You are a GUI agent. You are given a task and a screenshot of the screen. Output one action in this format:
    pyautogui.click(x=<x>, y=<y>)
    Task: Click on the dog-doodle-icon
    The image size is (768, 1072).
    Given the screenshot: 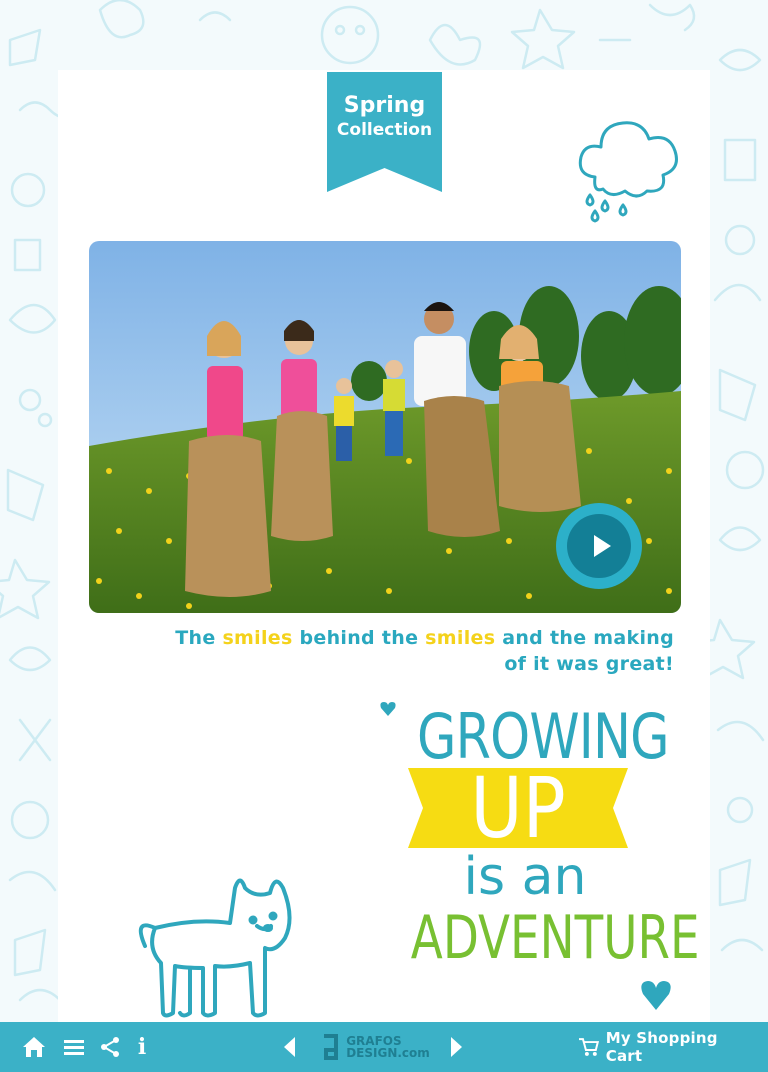 What is the action you would take?
    pyautogui.click(x=215, y=948)
    